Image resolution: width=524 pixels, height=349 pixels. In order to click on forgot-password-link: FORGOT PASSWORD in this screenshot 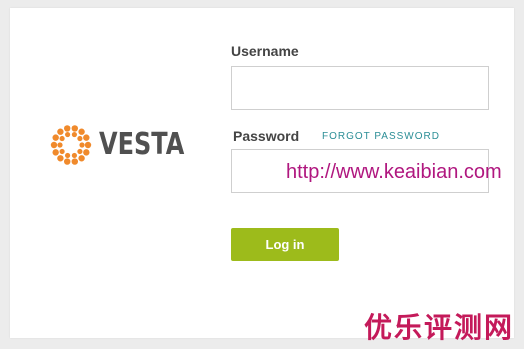, I will do `click(381, 136)`.